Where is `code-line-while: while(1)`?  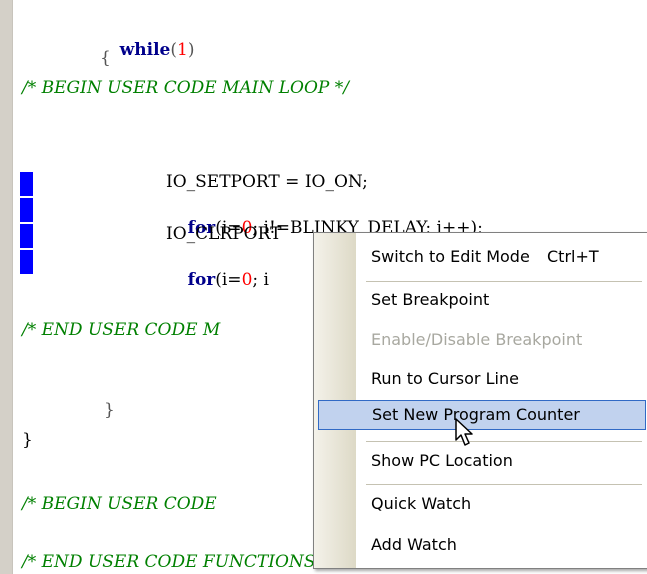 code-line-while: while(1) is located at coordinates (146, 50).